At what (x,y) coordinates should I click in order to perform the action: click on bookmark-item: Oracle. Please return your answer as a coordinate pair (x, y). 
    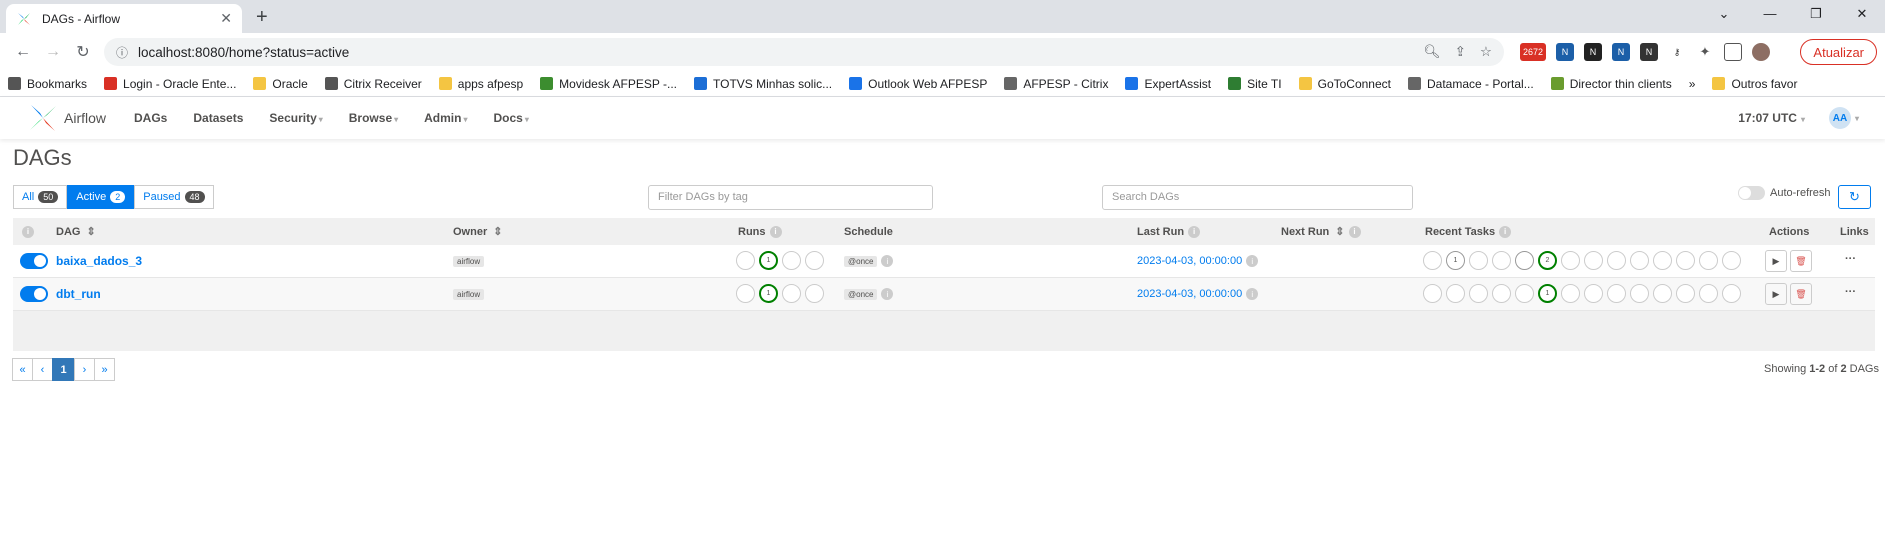
    Looking at the image, I should click on (280, 84).